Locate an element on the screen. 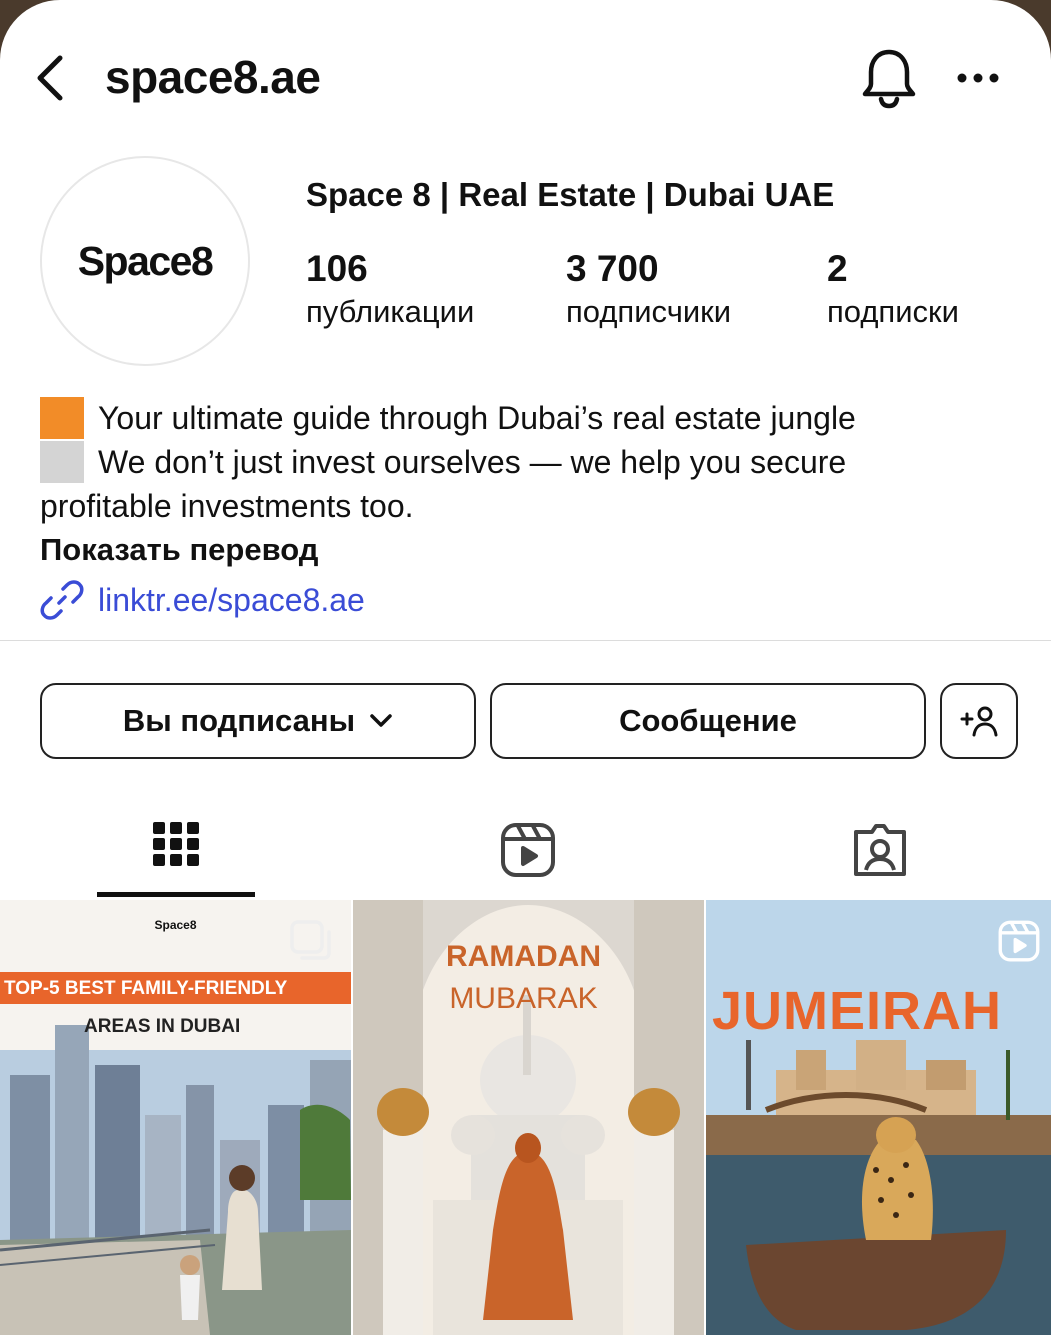  top-bar: space8.ae is located at coordinates (525, 75).